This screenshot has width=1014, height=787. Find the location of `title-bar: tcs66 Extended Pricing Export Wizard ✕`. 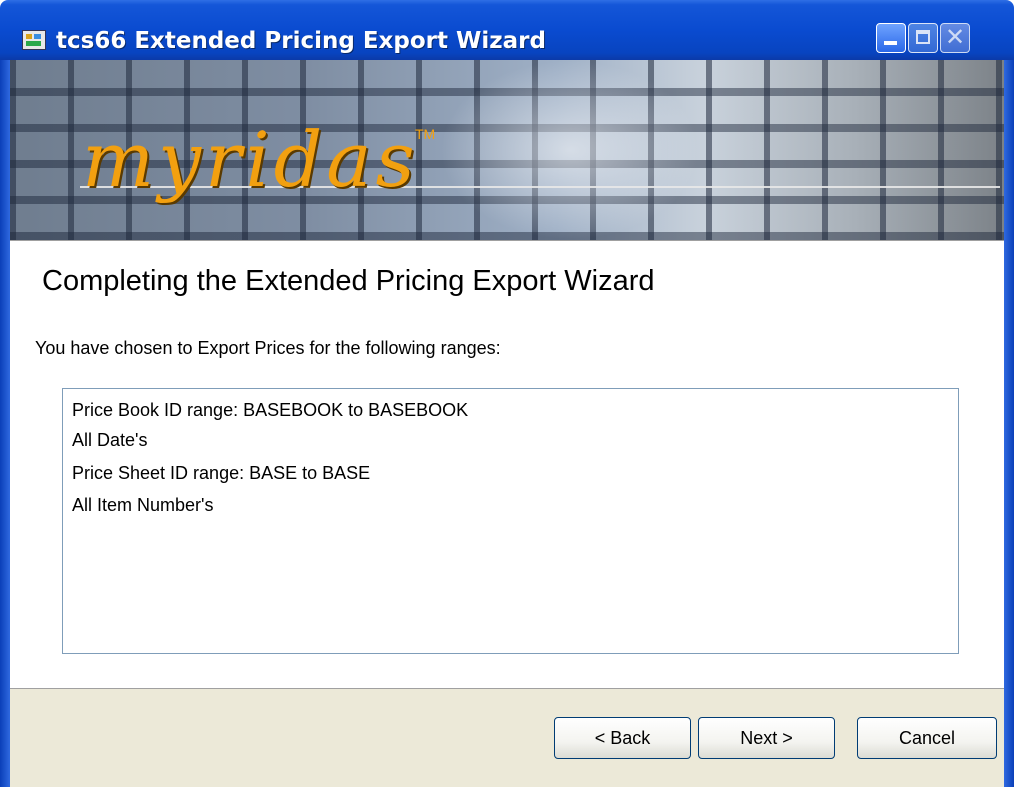

title-bar: tcs66 Extended Pricing Export Wizard ✕ is located at coordinates (507, 30).